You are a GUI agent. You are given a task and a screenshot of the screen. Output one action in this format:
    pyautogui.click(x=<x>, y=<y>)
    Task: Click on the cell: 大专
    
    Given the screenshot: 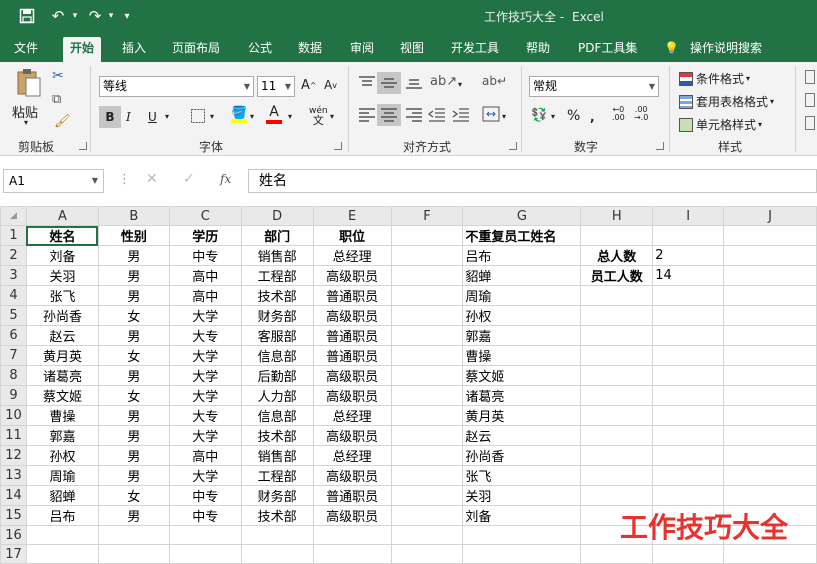 What is the action you would take?
    pyautogui.click(x=205, y=335)
    